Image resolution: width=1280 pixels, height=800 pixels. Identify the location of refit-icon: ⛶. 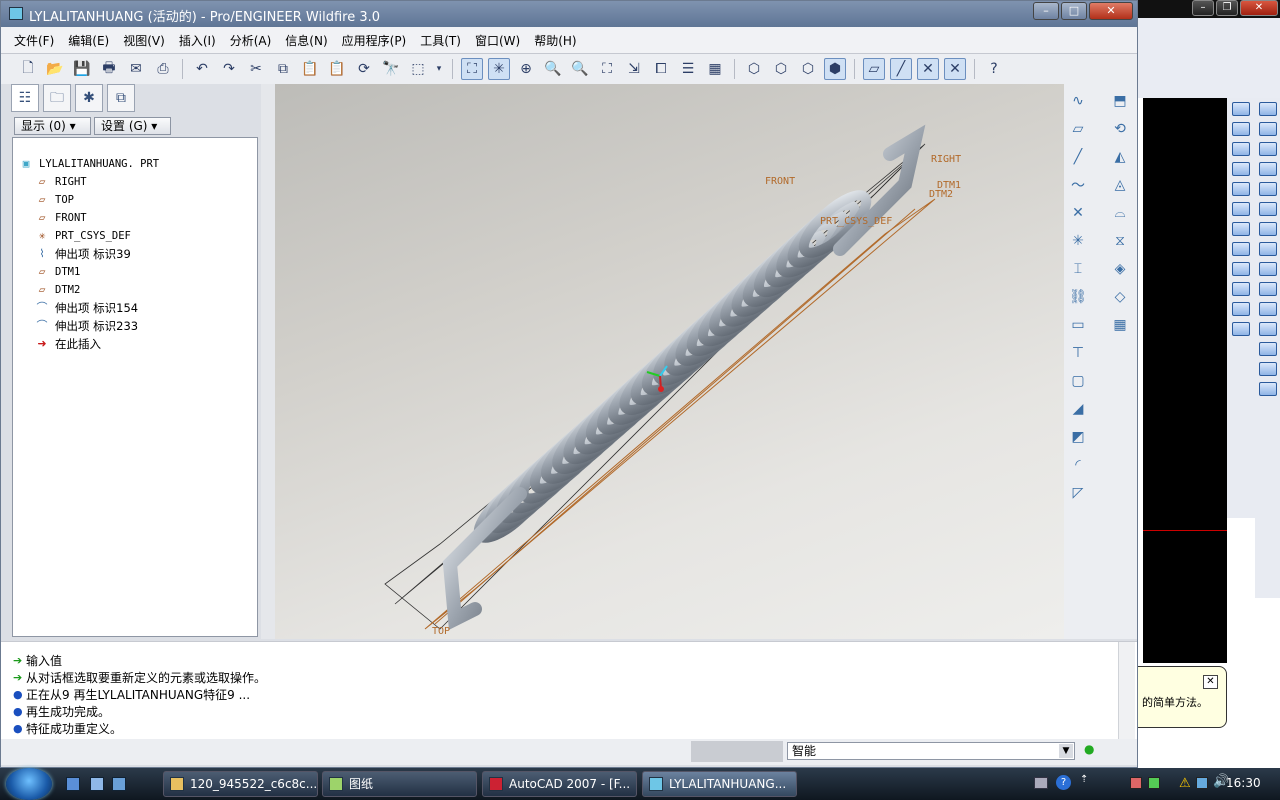
(607, 69).